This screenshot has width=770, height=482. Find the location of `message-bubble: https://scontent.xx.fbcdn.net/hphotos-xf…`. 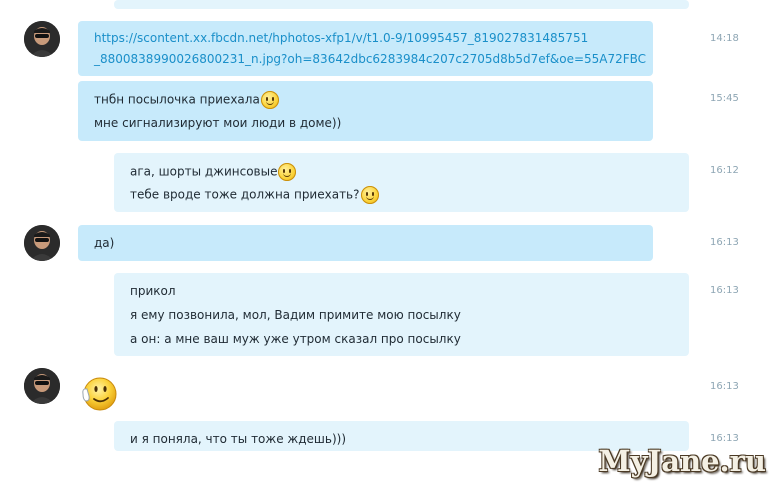

message-bubble: https://scontent.xx.fbcdn.net/hphotos-xf… is located at coordinates (365, 48).